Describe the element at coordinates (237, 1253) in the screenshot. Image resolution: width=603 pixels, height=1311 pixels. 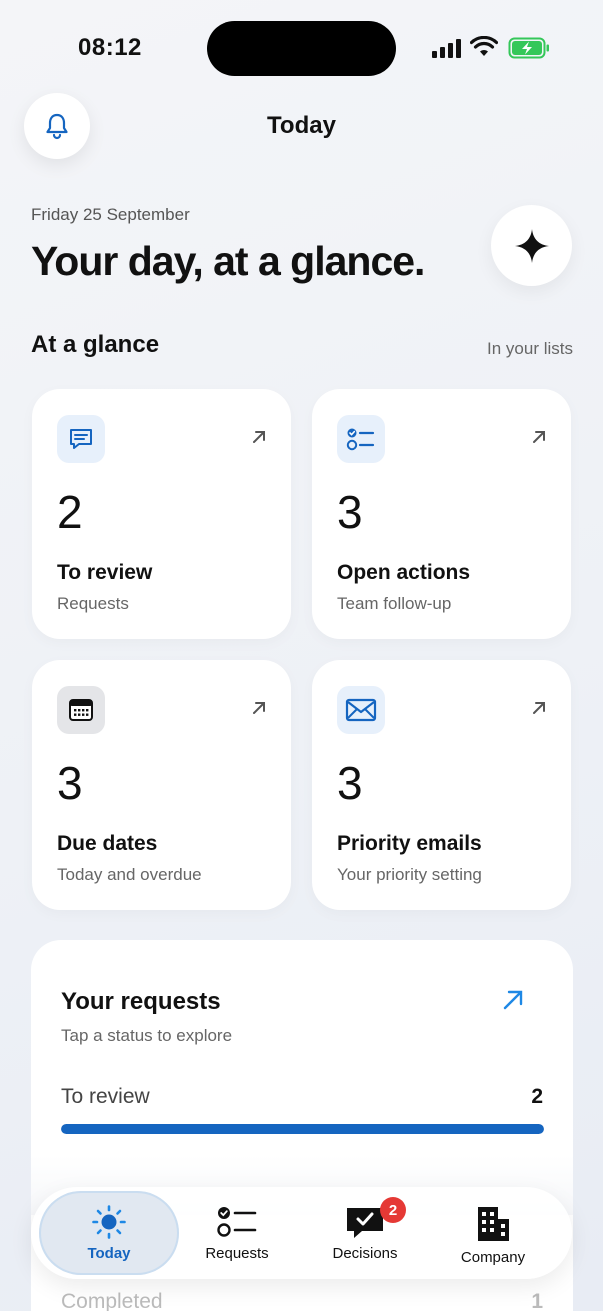
I see `tab-label: Requests` at that location.